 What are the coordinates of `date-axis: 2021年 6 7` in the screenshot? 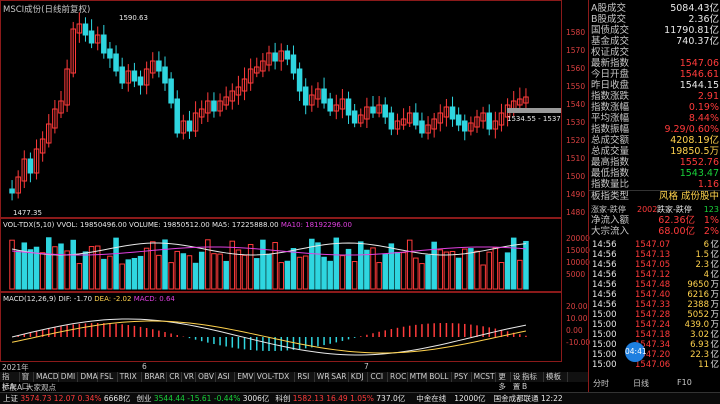 It's located at (281, 367).